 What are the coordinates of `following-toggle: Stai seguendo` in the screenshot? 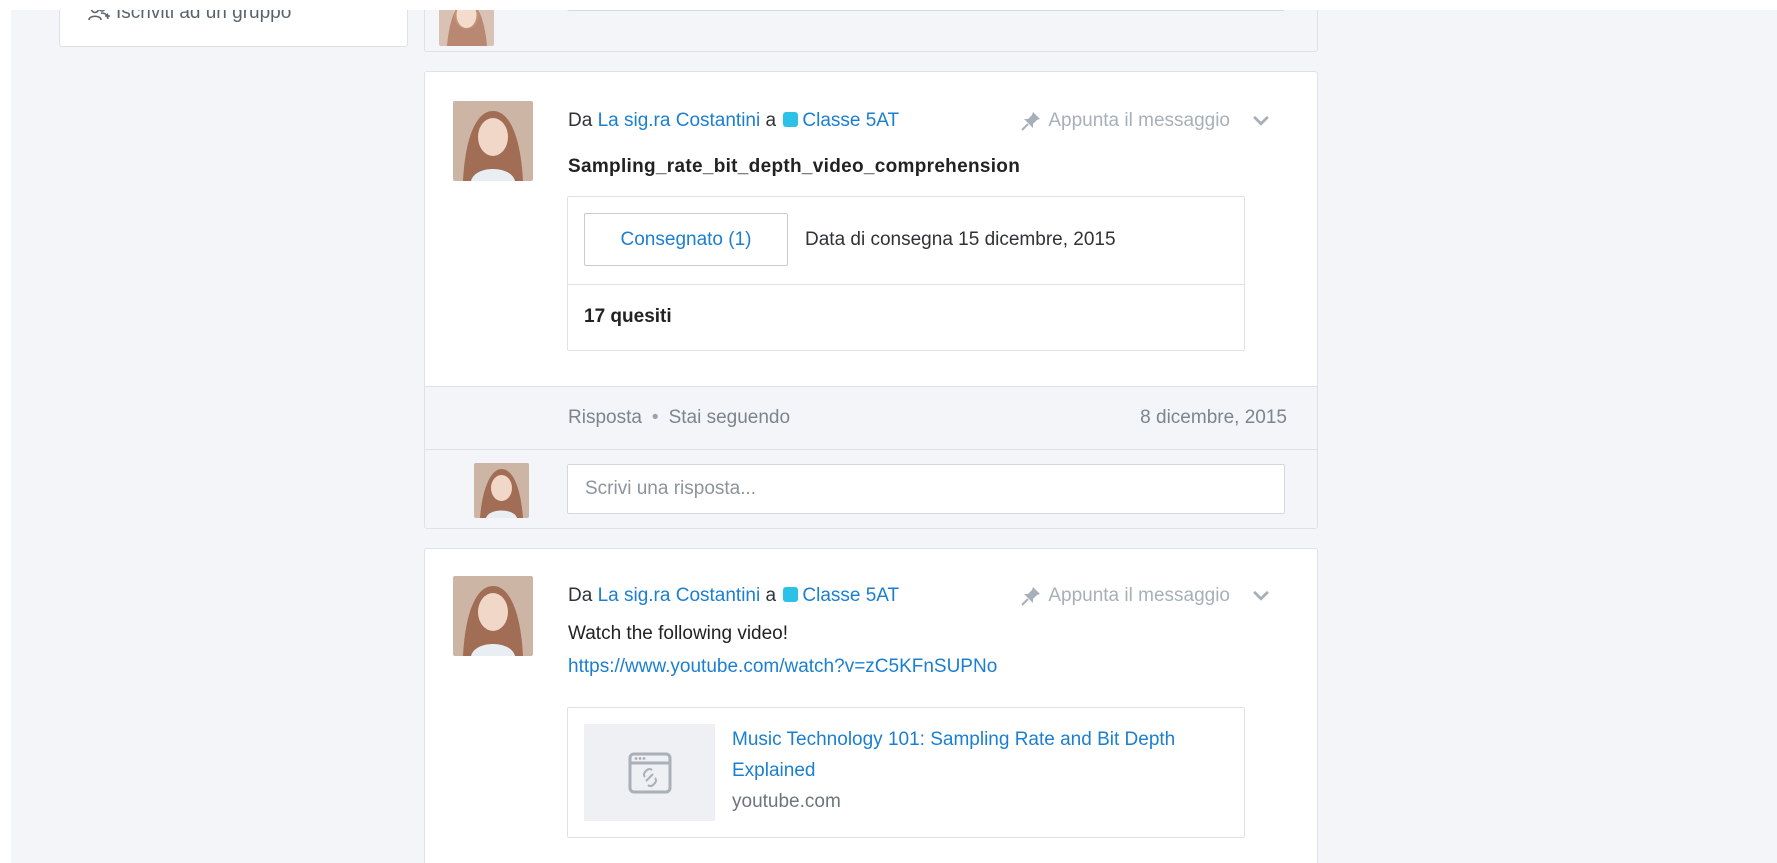 It's located at (730, 418).